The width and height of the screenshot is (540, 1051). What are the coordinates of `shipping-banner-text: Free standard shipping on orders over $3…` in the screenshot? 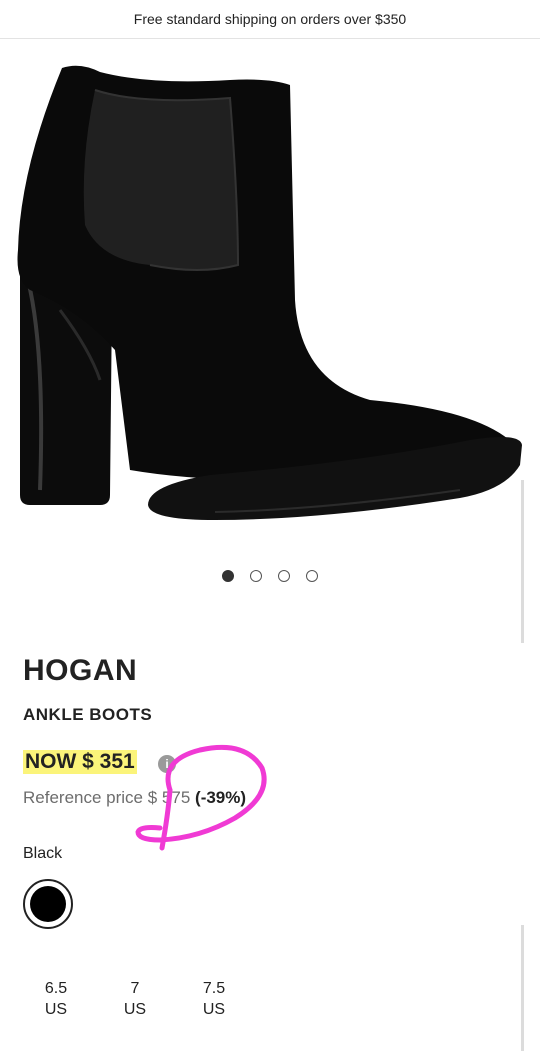 It's located at (270, 19).